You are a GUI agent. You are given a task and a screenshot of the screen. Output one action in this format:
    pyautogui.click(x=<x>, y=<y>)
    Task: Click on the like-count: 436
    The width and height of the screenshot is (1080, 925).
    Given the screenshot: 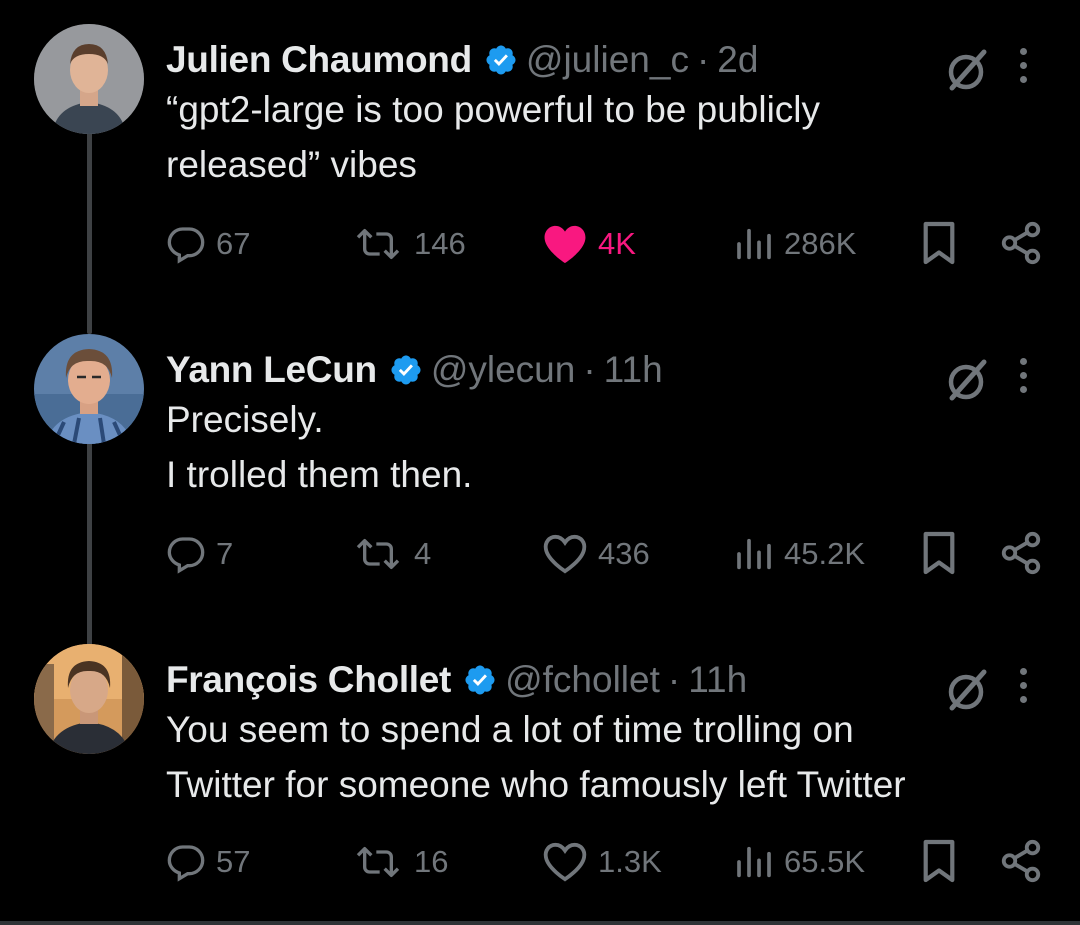 What is the action you would take?
    pyautogui.click(x=624, y=553)
    